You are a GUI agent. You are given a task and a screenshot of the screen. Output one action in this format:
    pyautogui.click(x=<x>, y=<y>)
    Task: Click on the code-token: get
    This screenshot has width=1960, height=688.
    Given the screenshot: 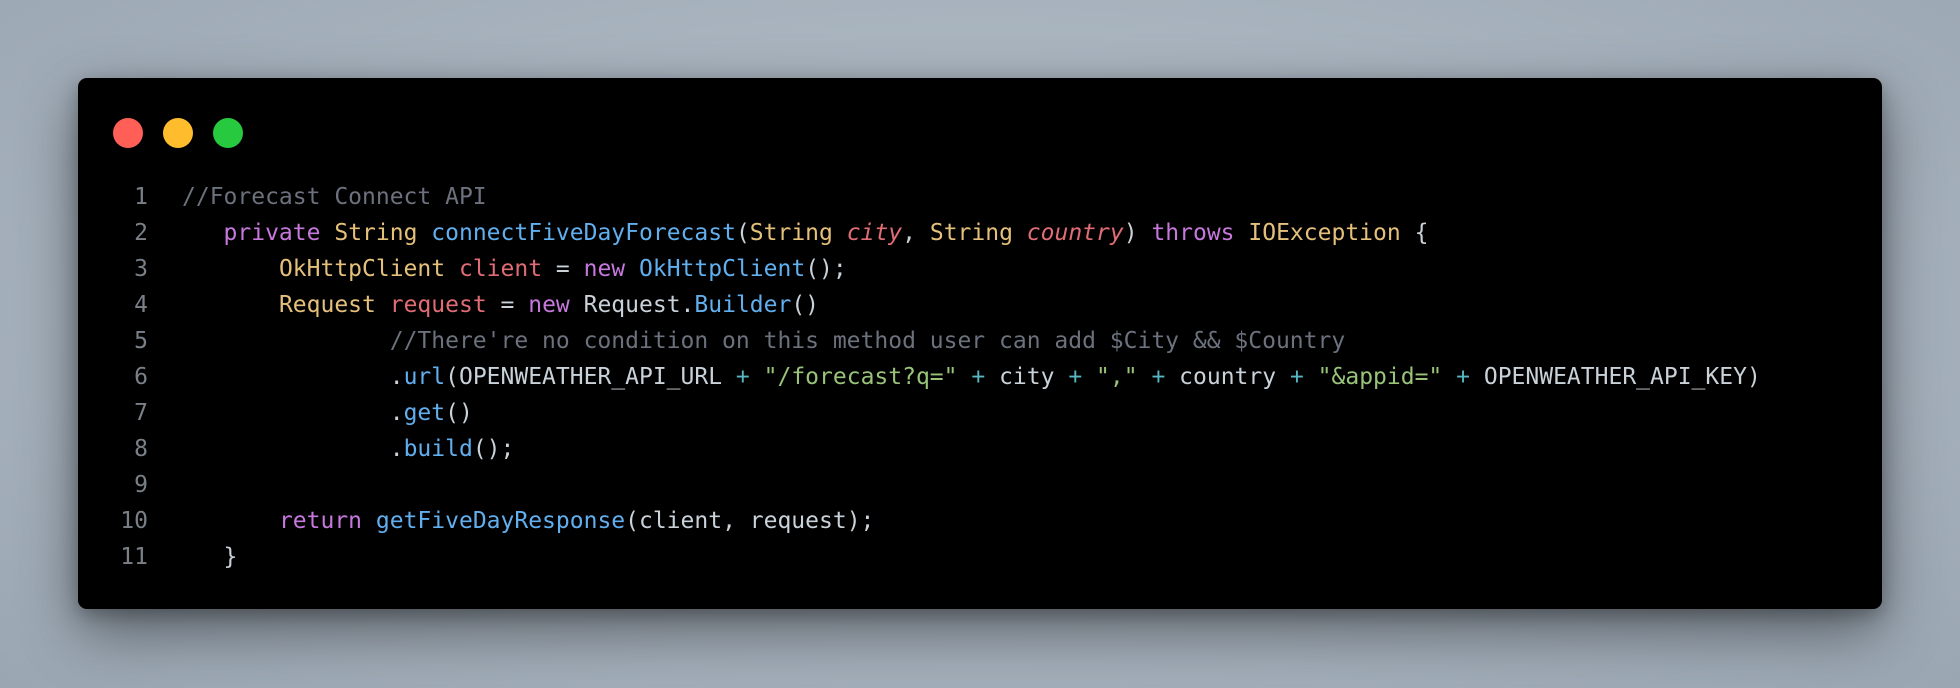 What is the action you would take?
    pyautogui.click(x=424, y=413)
    